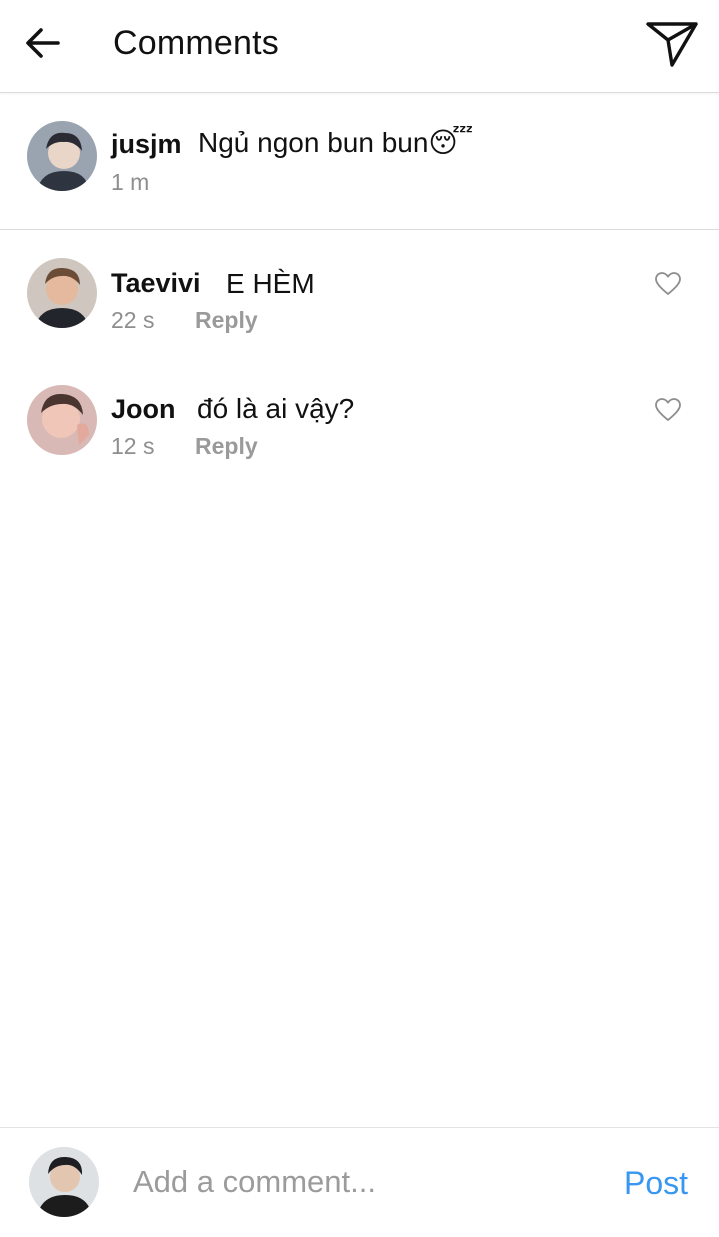  I want to click on top-bar: Comments, so click(359, 46).